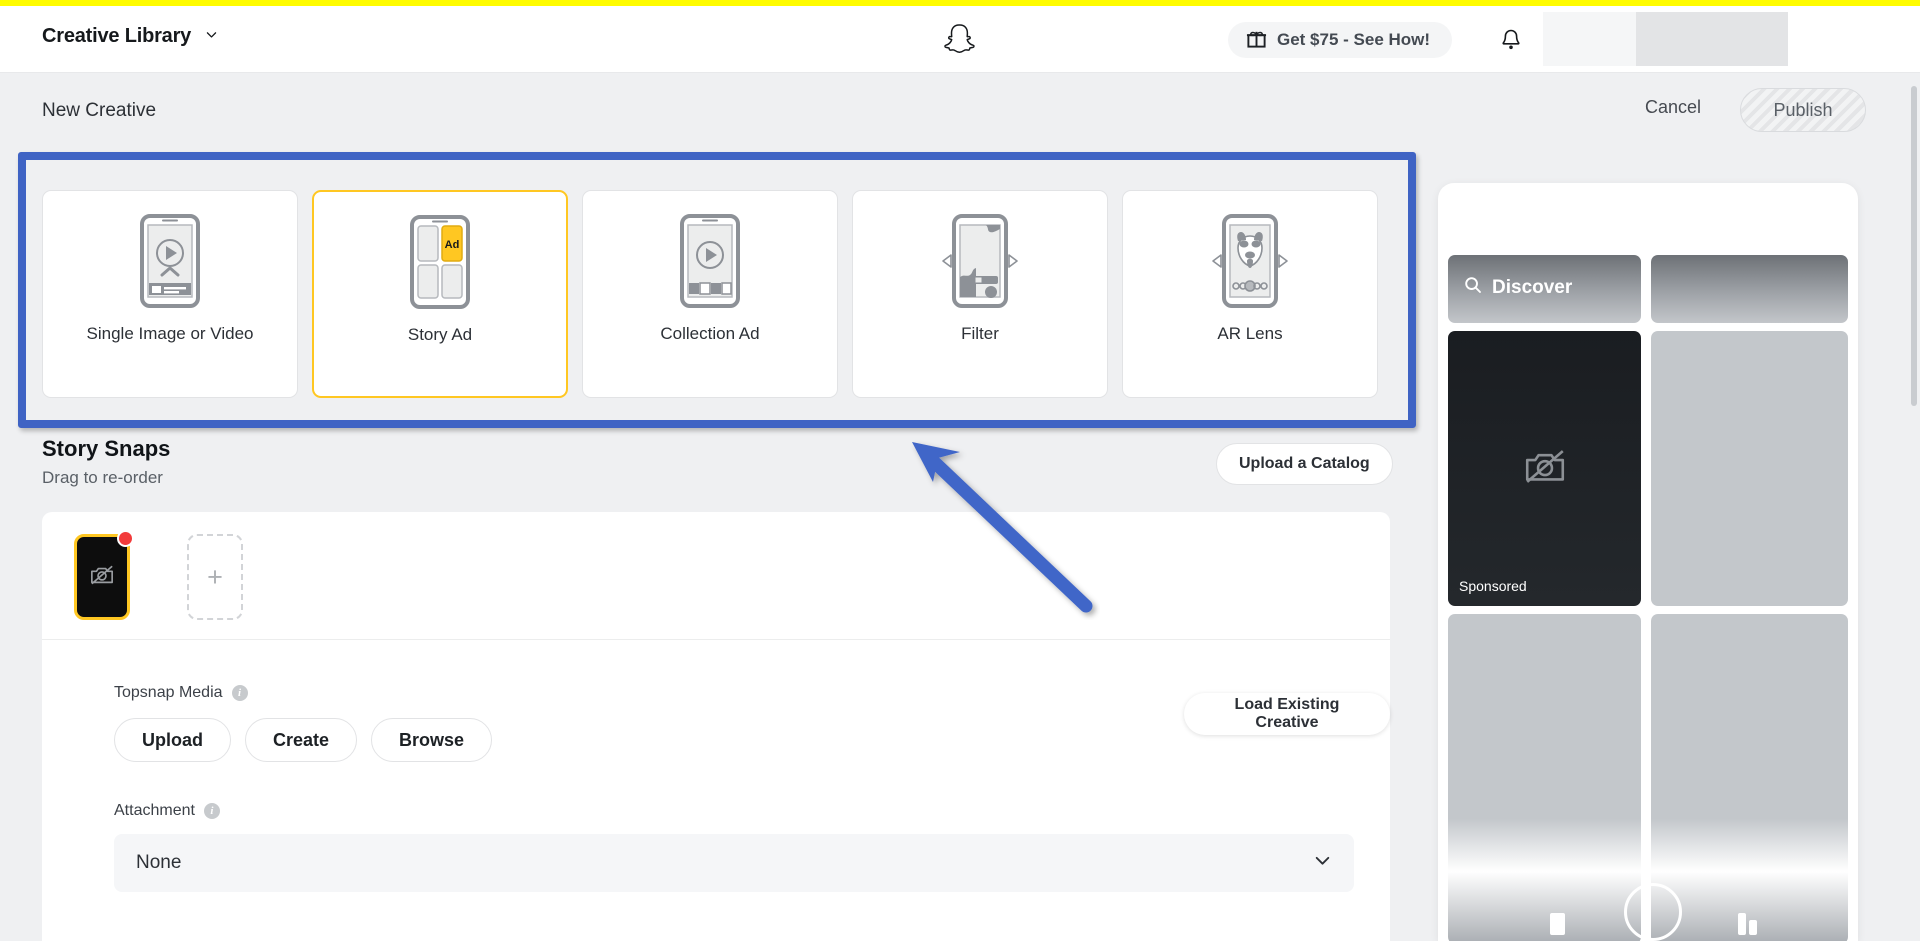 The height and width of the screenshot is (941, 1920). I want to click on topsnap-media-text: Topsnap Media, so click(168, 692).